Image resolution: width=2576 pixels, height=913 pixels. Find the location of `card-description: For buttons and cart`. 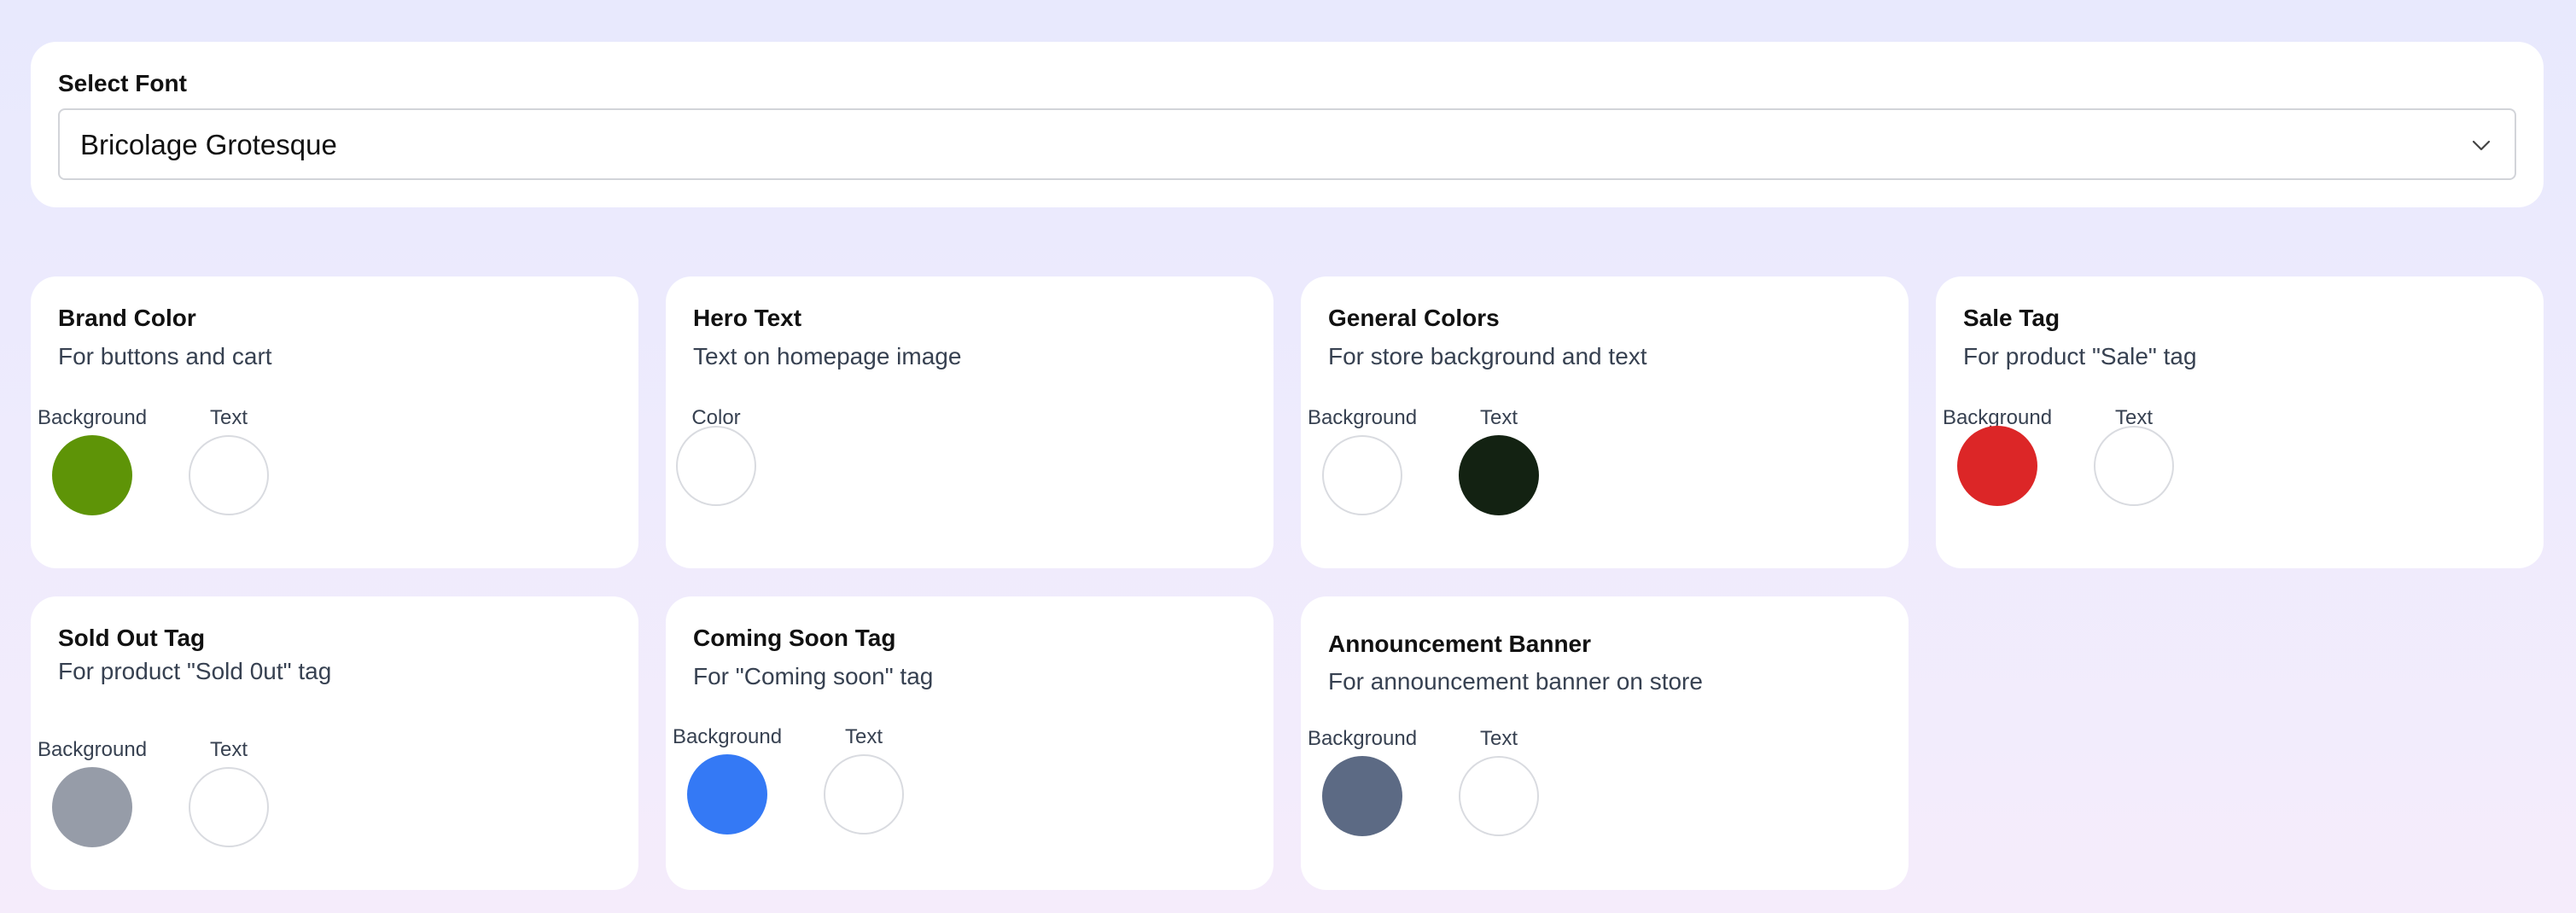

card-description: For buttons and cart is located at coordinates (165, 356).